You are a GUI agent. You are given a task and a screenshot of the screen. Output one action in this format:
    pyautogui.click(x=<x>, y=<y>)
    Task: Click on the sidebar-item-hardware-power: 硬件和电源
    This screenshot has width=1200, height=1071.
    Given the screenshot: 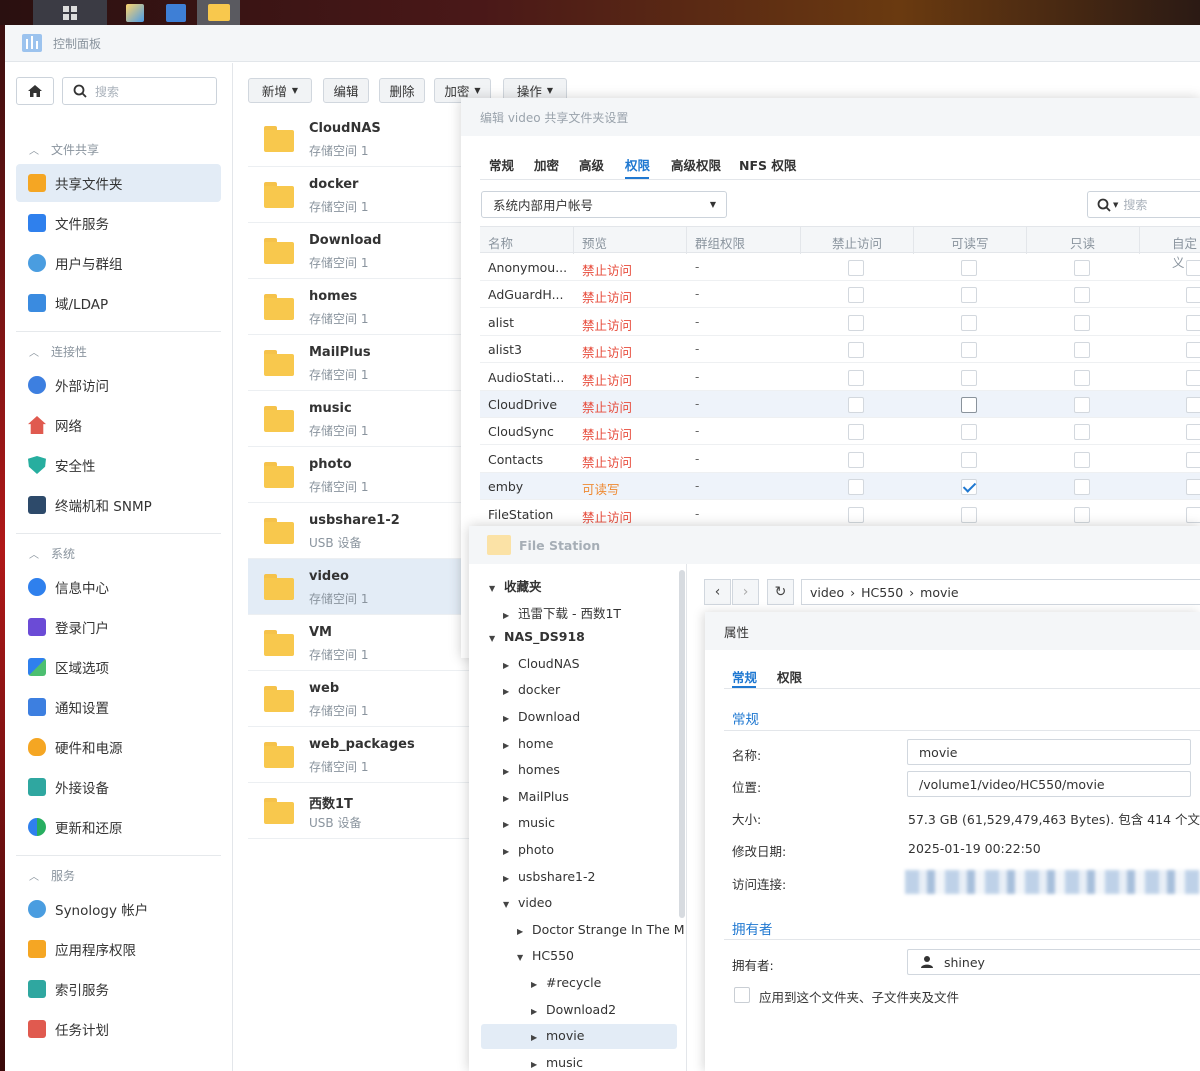 What is the action you would take?
    pyautogui.click(x=118, y=747)
    